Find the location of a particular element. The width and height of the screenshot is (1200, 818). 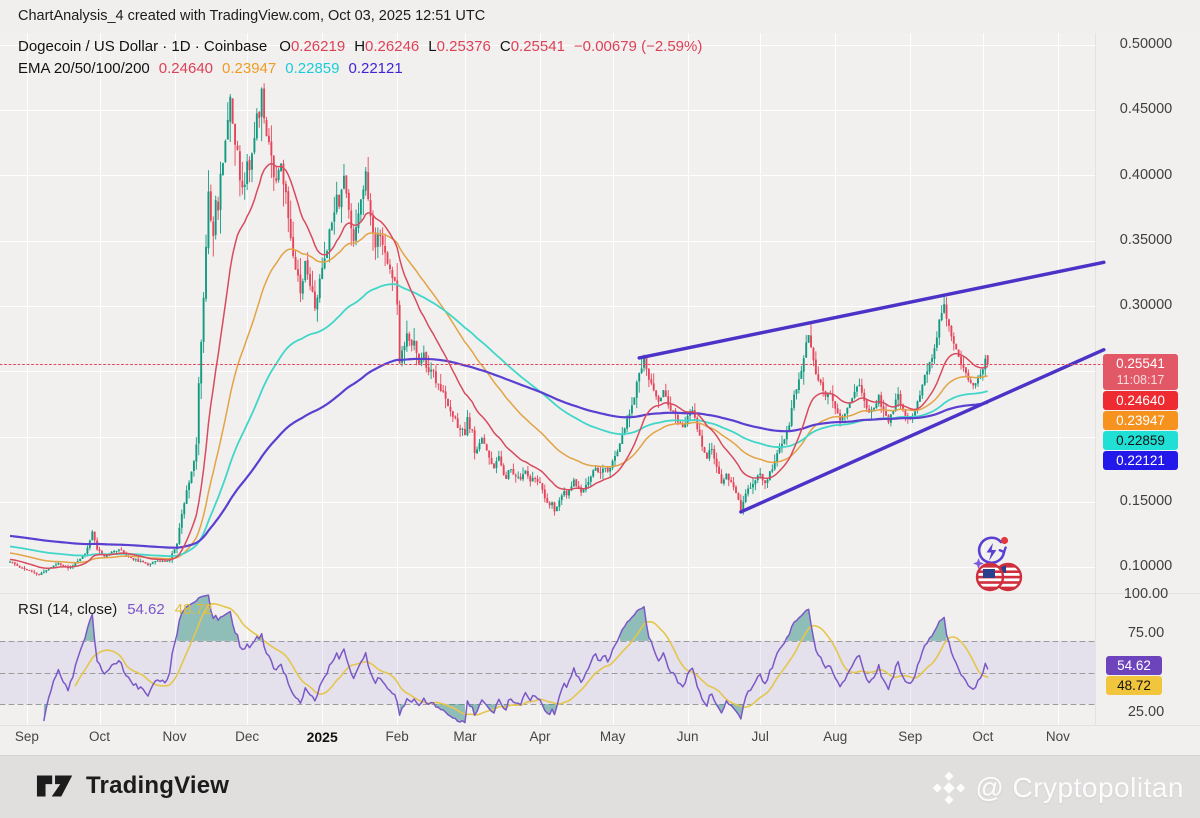

footer-bar: TradingView @ Cryptopolitan is located at coordinates (600, 786).